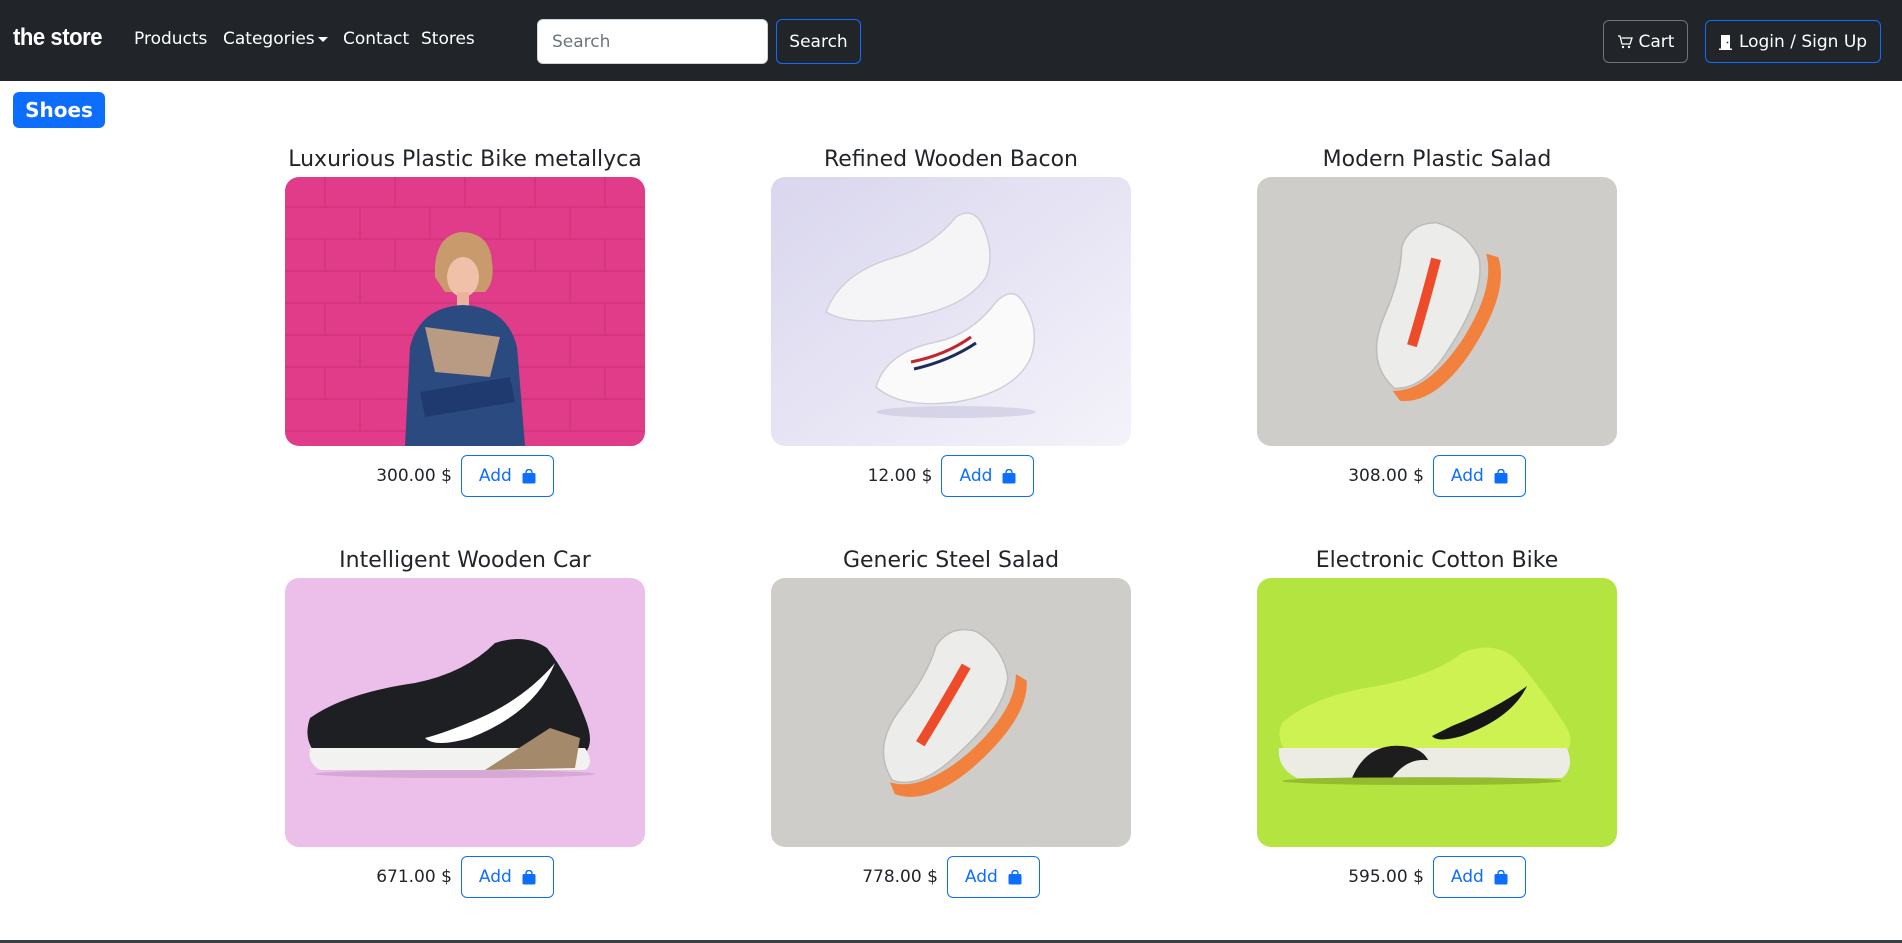 The image size is (1902, 943). I want to click on price-row: 595.00 $ Add, so click(1437, 877).